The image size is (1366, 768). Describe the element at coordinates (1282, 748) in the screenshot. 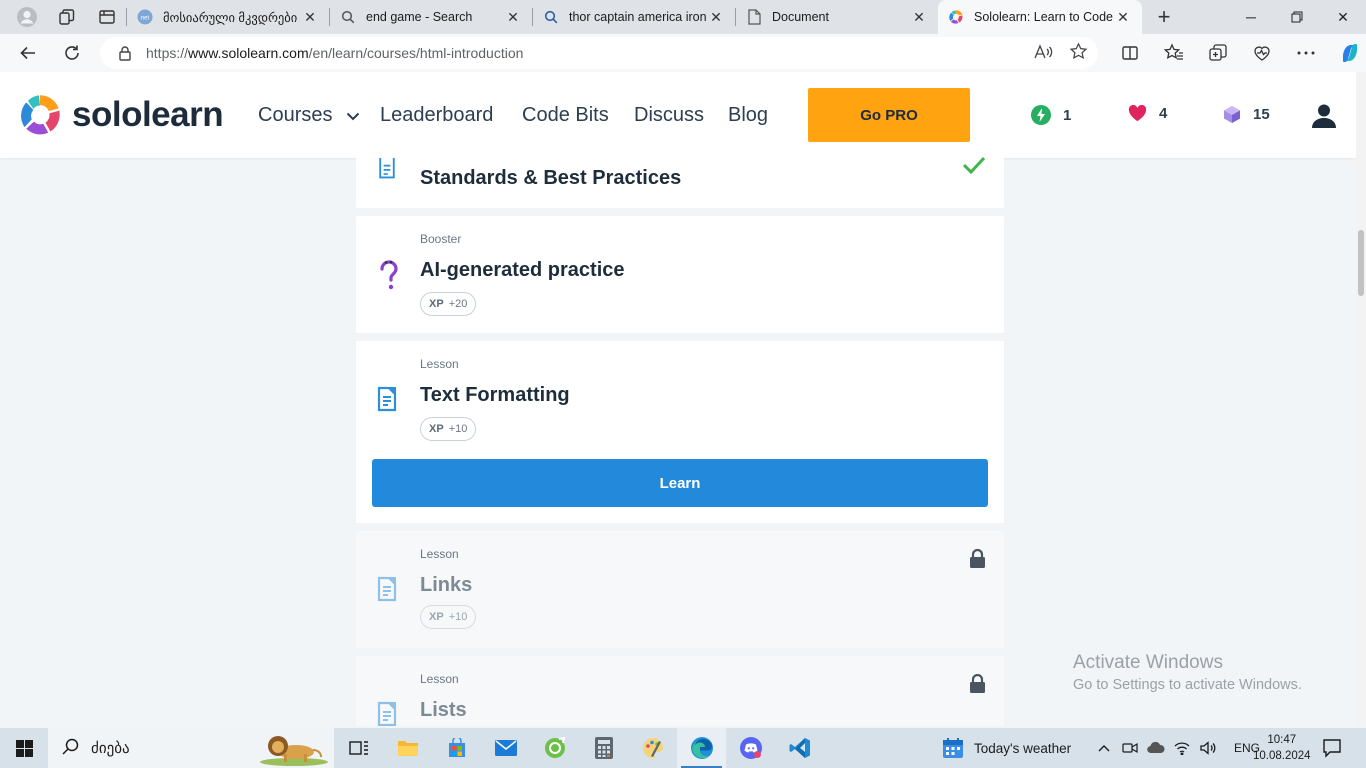

I see `clock: 10:47 10.08.2024` at that location.